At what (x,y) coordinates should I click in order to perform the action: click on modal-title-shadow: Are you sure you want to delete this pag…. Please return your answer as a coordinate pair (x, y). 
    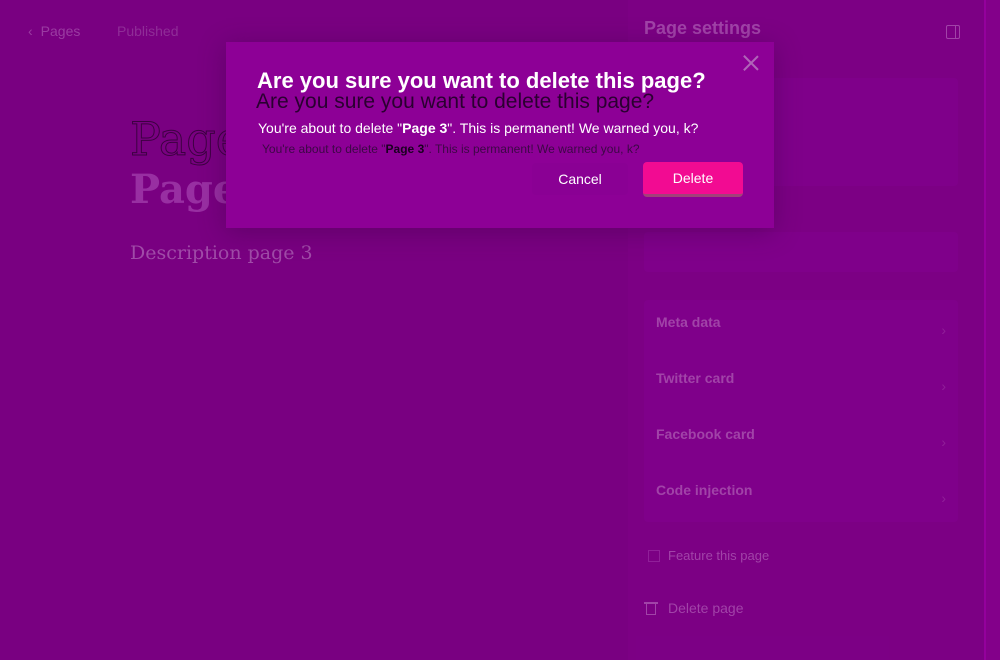
    Looking at the image, I should click on (455, 101).